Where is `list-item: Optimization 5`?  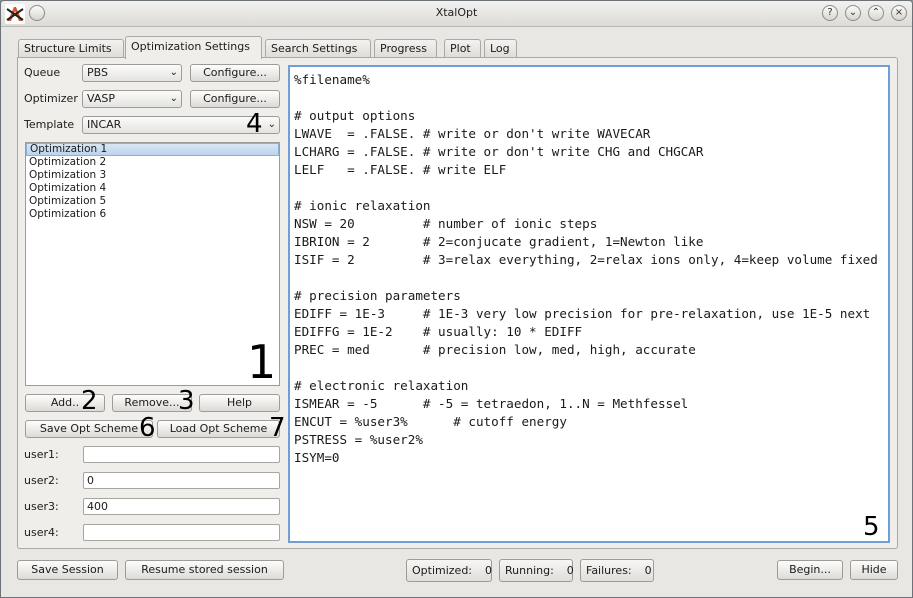 list-item: Optimization 5 is located at coordinates (152, 201).